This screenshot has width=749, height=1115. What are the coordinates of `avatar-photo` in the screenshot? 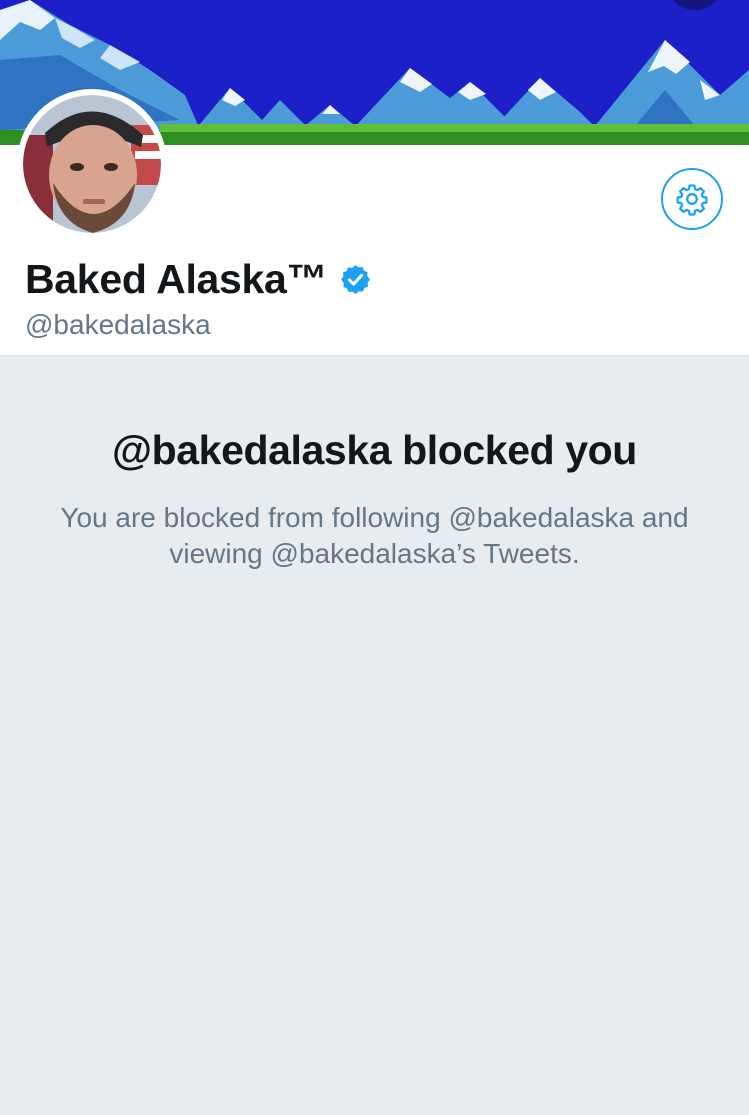 It's located at (92, 164).